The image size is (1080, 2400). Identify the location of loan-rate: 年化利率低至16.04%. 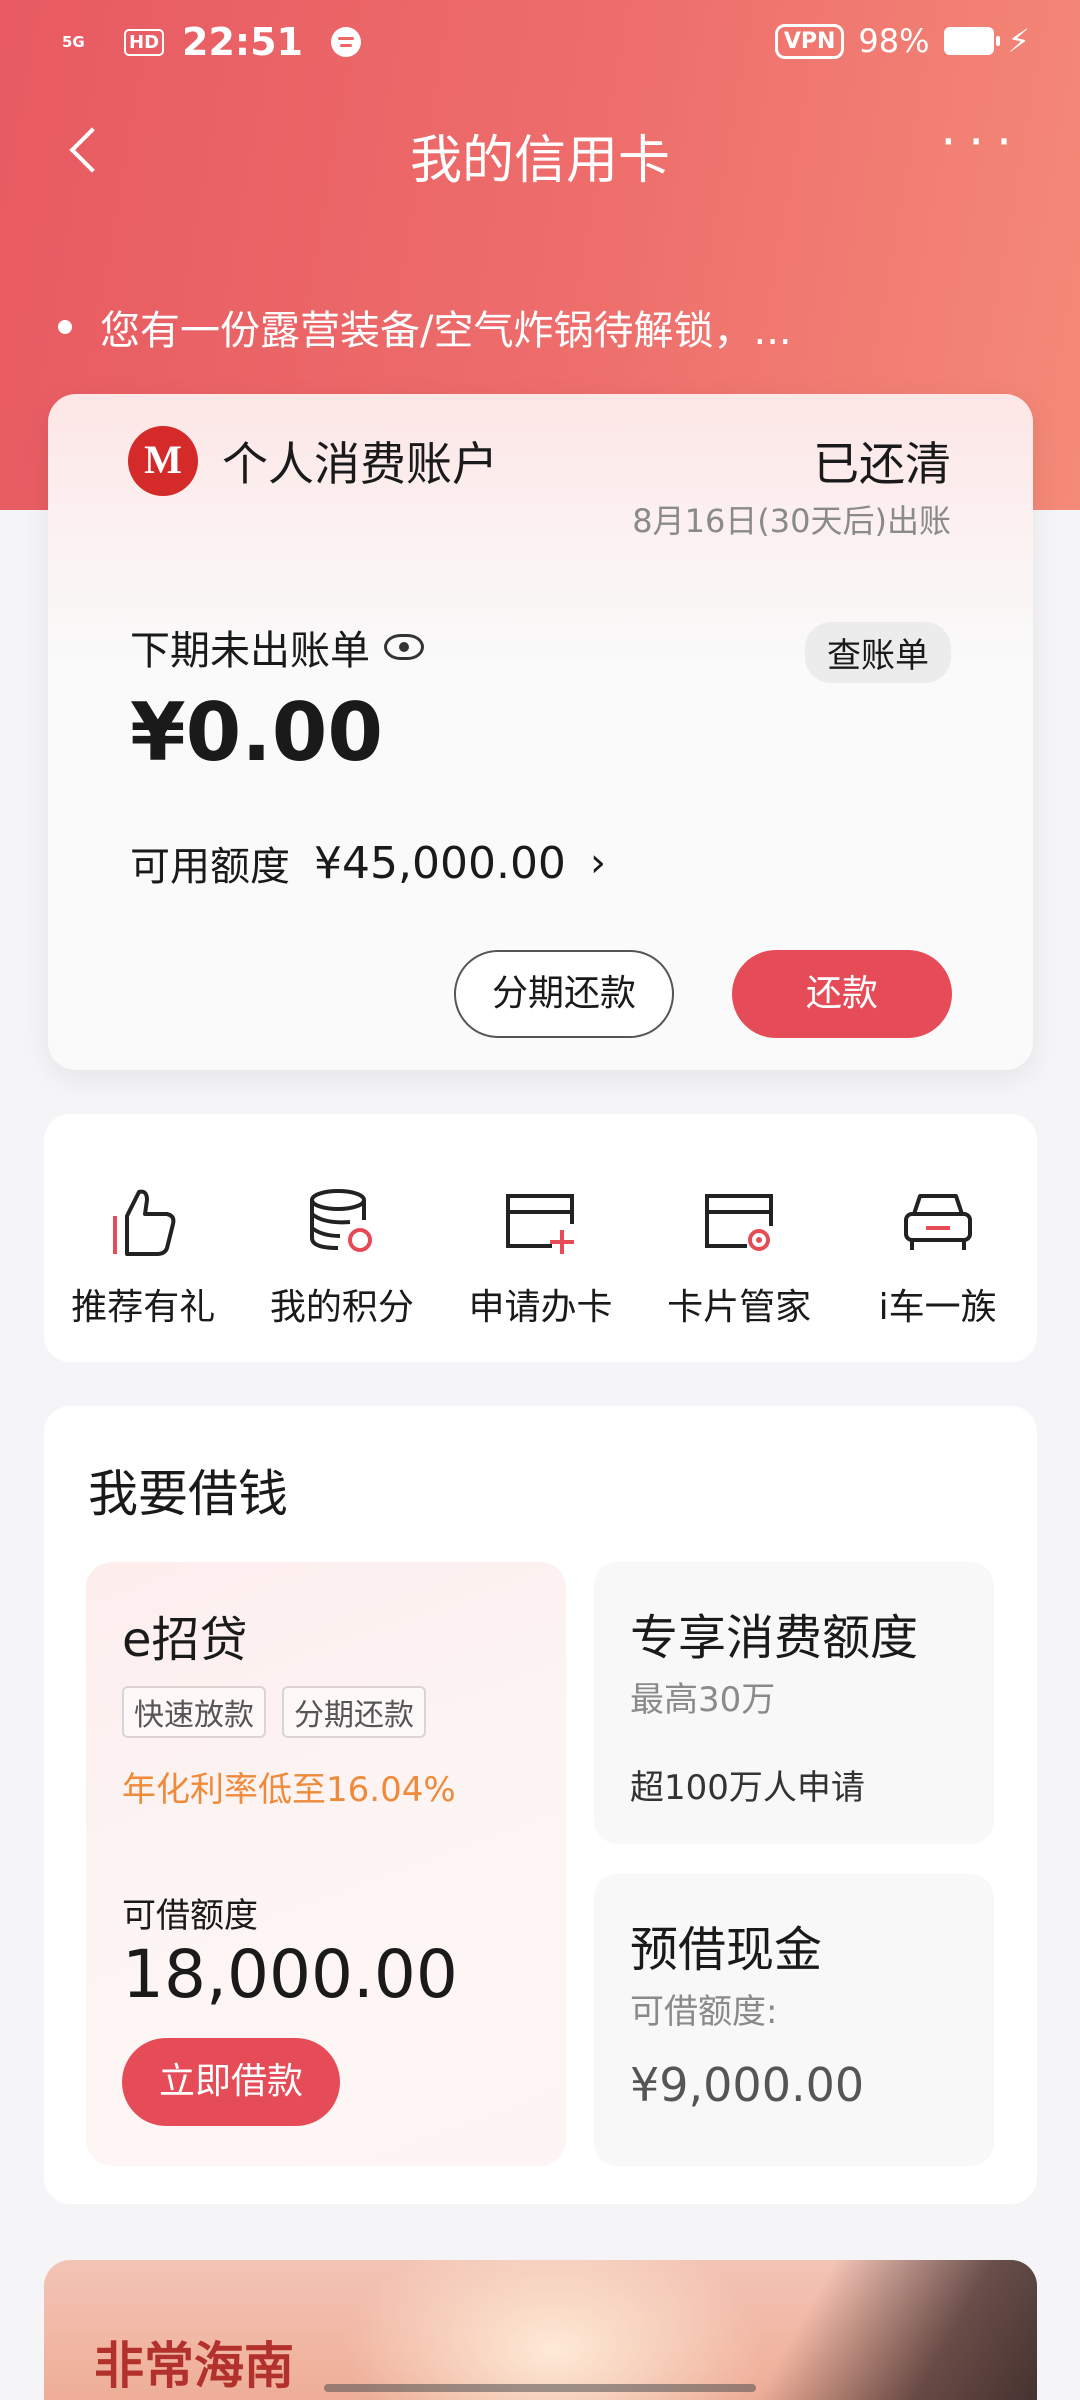
(289, 1790).